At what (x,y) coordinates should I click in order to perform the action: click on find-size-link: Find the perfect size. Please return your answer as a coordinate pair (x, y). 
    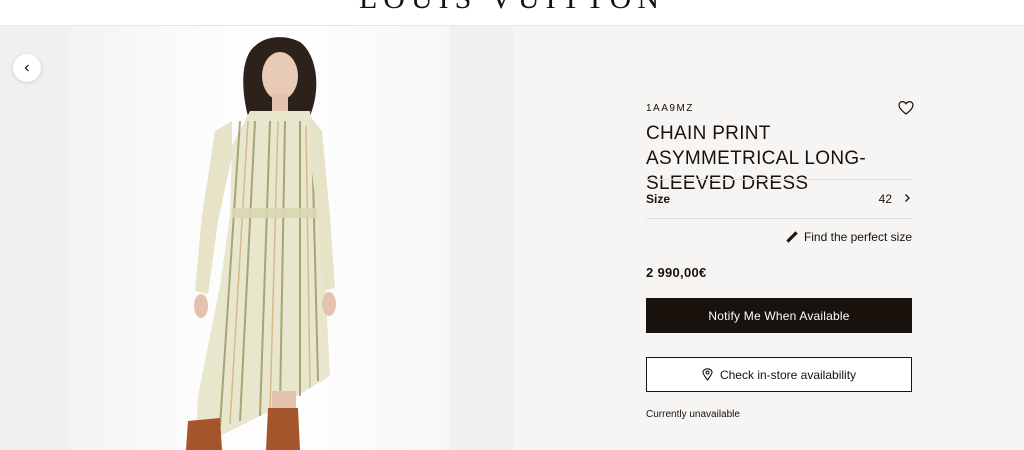
    Looking at the image, I should click on (849, 237).